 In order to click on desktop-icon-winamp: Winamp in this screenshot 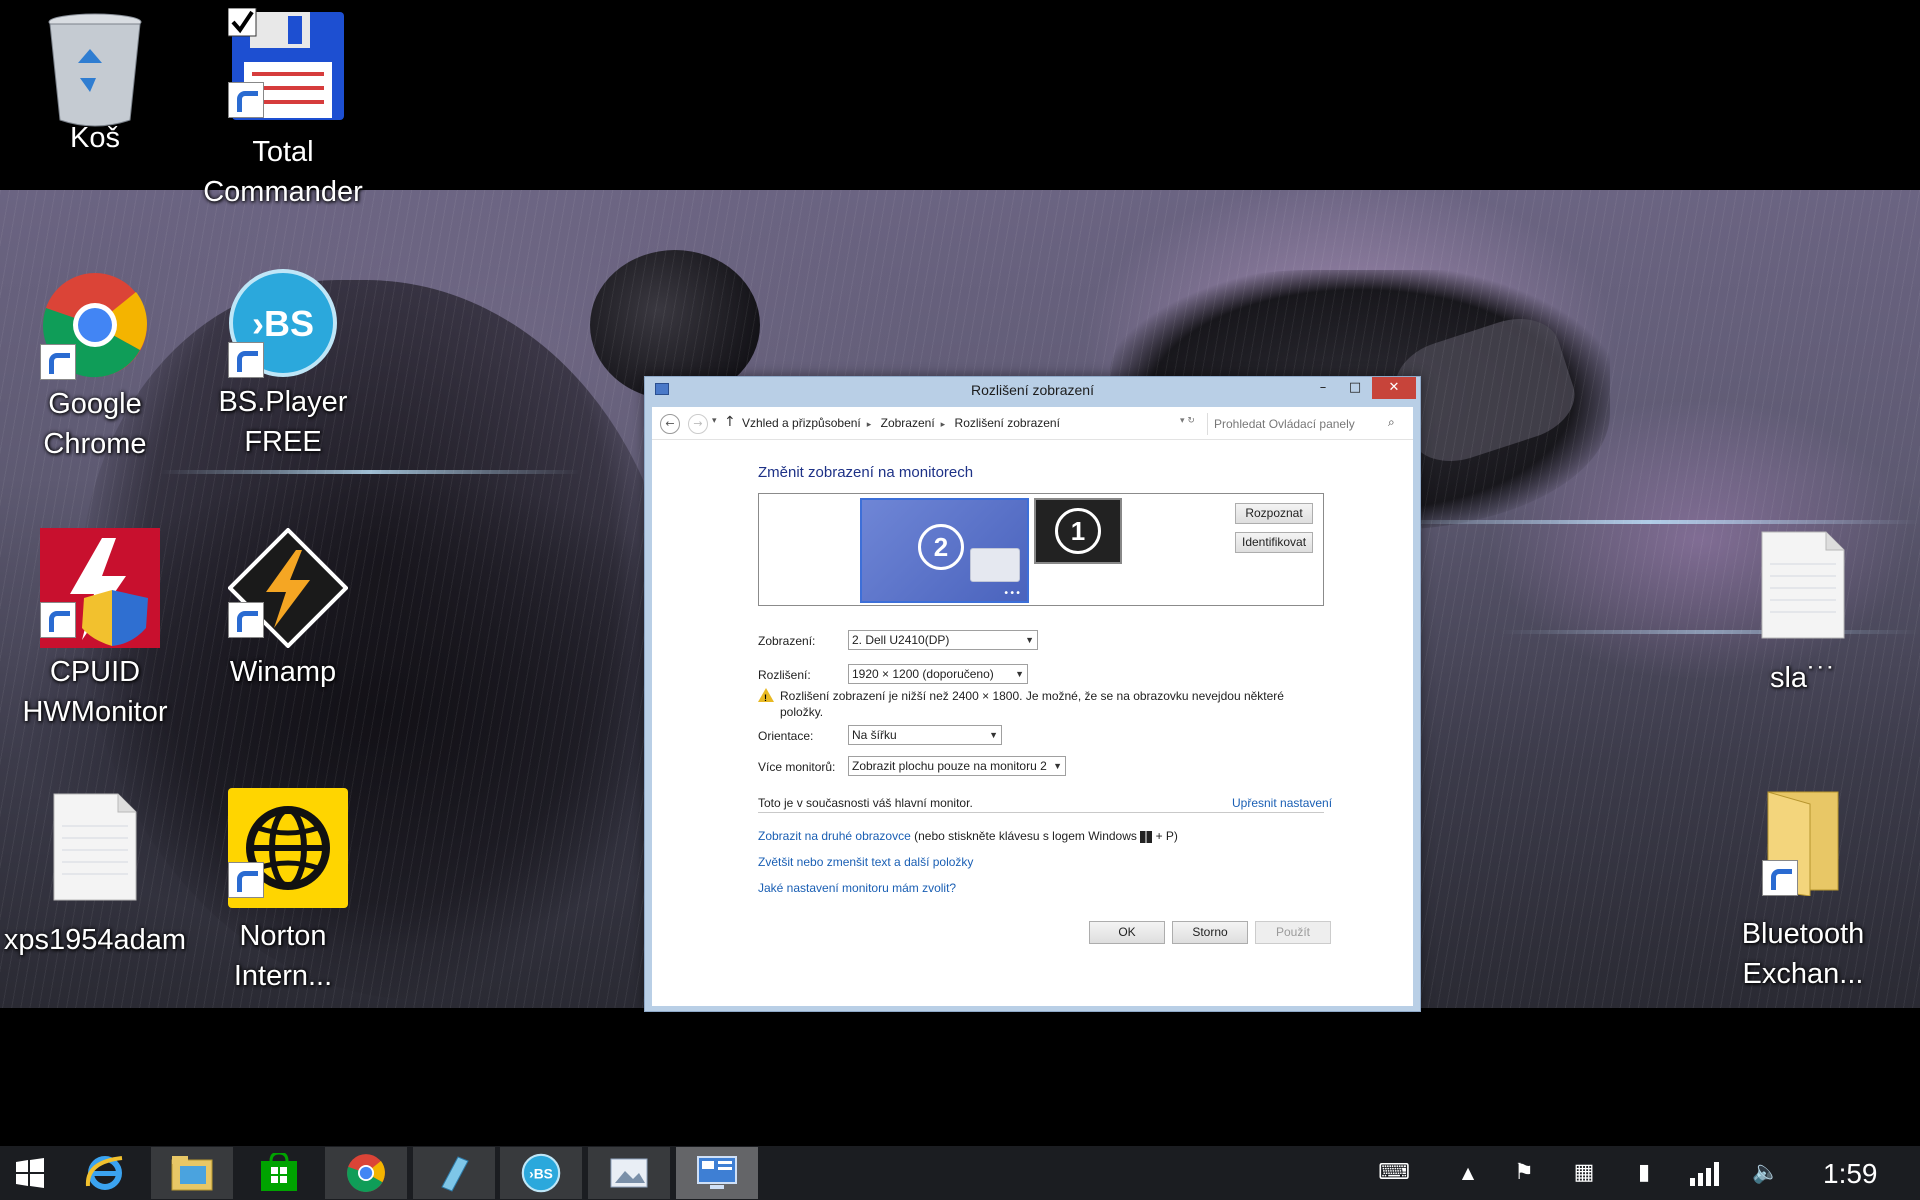, I will do `click(283, 609)`.